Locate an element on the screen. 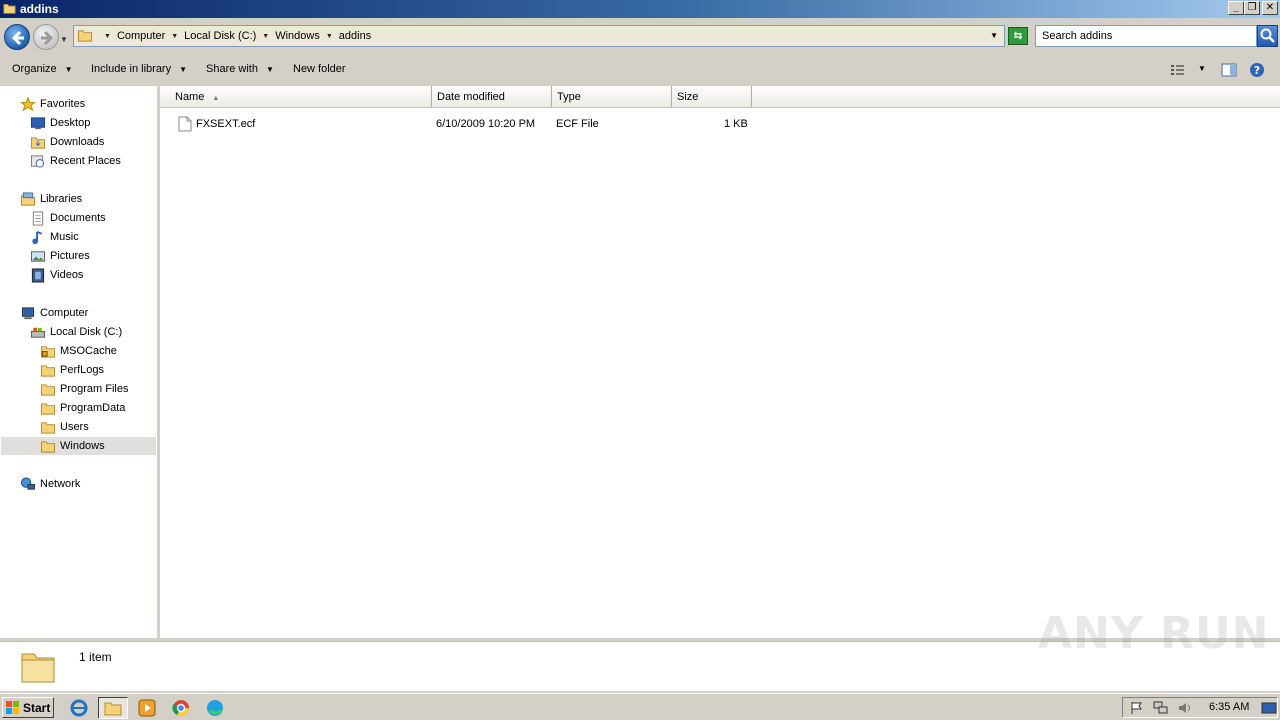 The image size is (1280, 720). pictures-icon is located at coordinates (38, 256).